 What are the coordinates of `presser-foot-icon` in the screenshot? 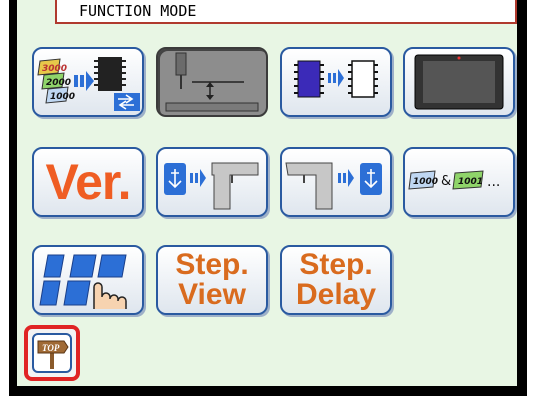 It's located at (212, 82).